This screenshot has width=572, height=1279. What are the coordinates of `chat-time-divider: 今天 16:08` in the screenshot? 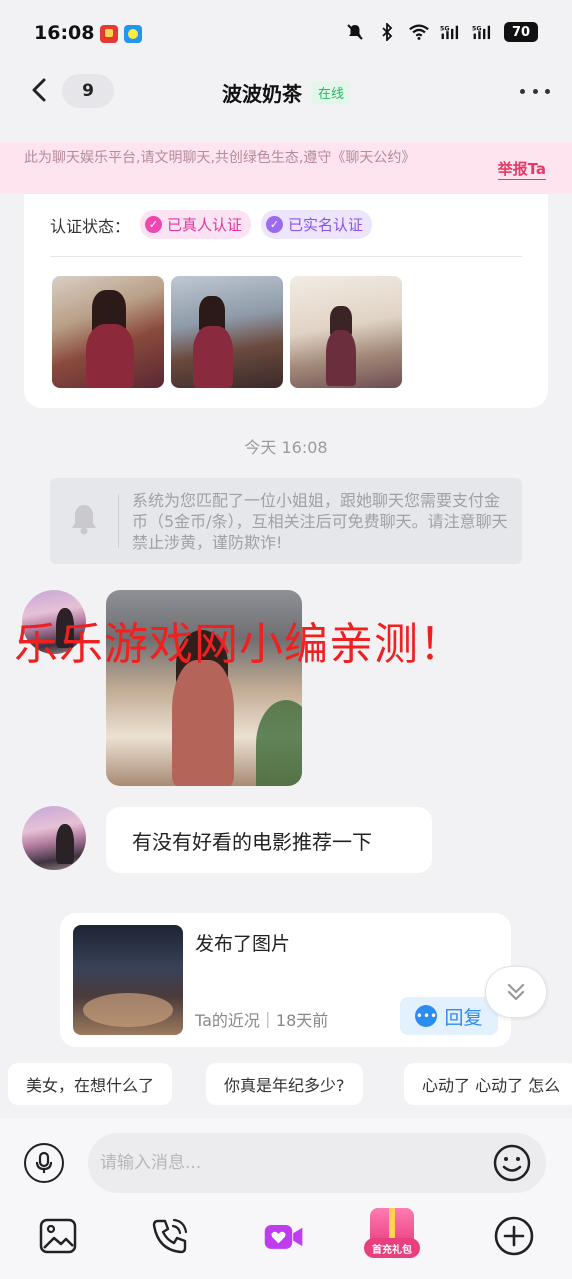 It's located at (286, 447).